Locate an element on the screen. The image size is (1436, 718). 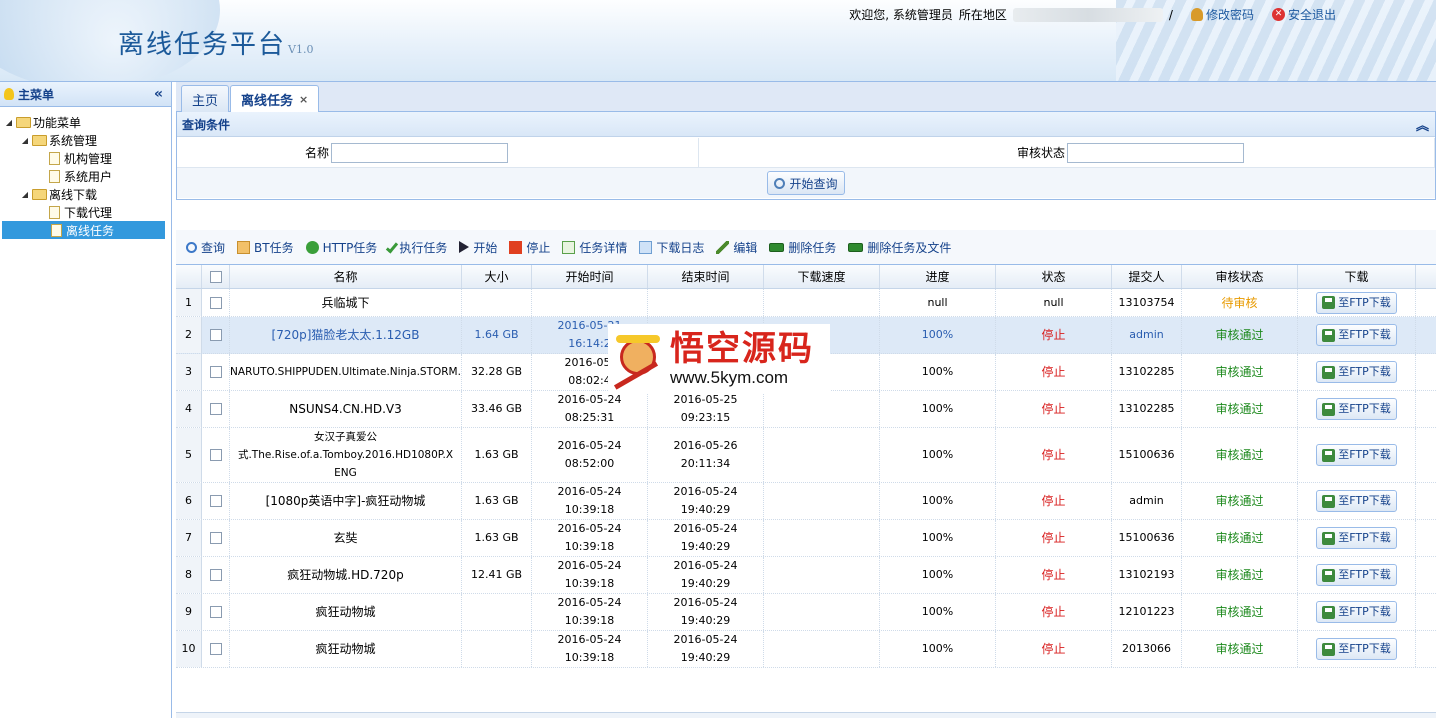
download-log-button: 下载日志 is located at coordinates (671, 247).